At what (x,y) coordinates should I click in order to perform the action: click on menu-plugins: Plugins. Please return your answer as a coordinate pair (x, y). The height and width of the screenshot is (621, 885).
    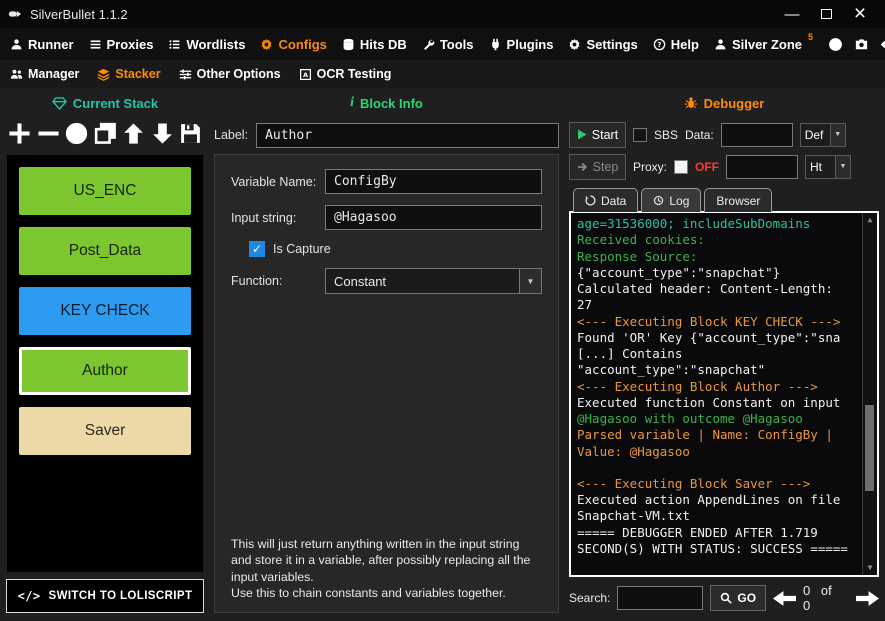
    Looking at the image, I should click on (521, 44).